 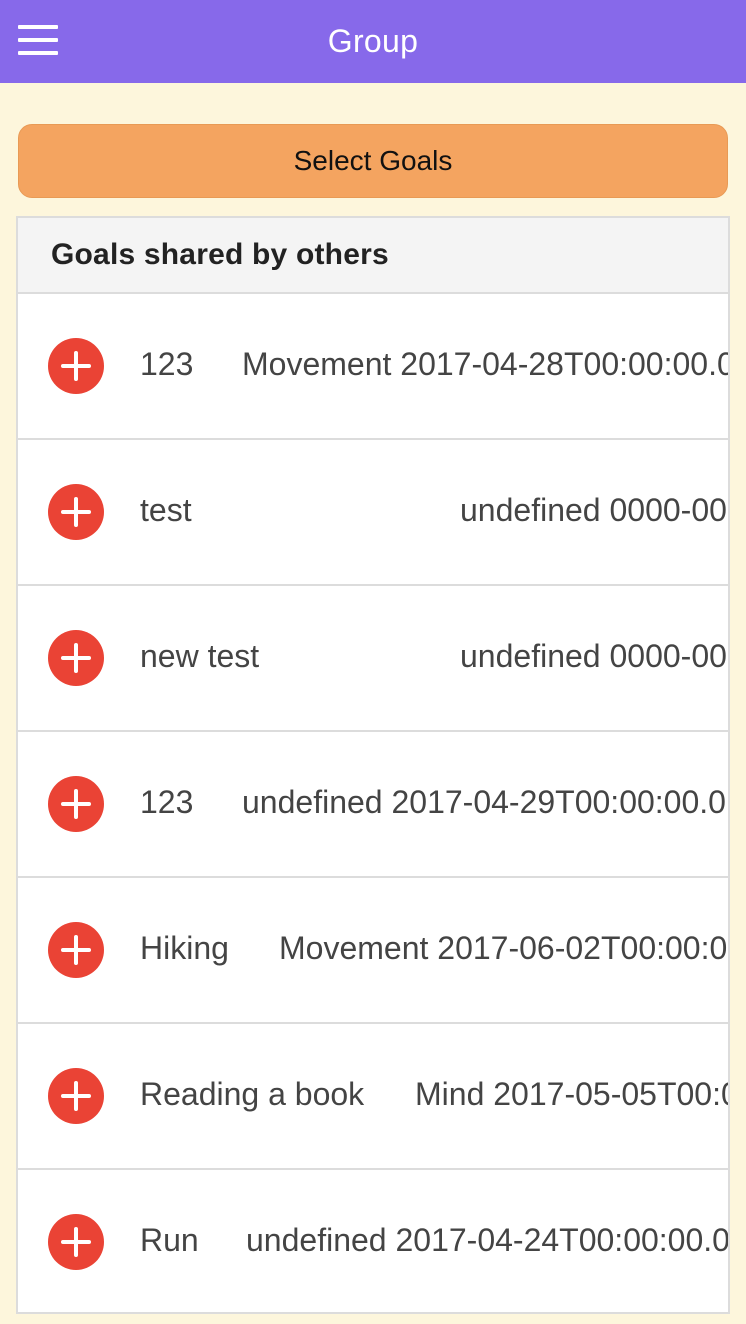 I want to click on goal-name: Hiking, so click(x=184, y=948).